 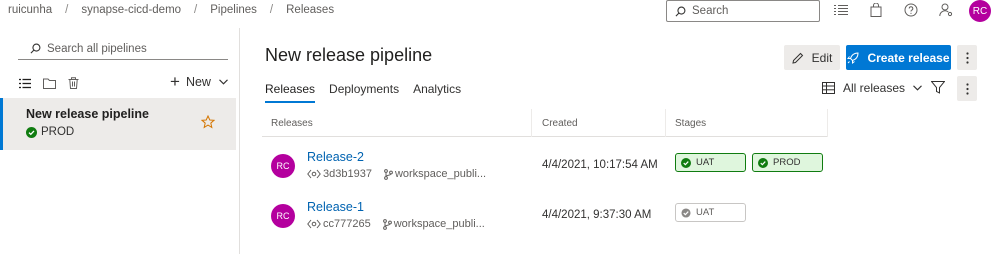 I want to click on breadcrumb-releases: Releases, so click(x=310, y=10).